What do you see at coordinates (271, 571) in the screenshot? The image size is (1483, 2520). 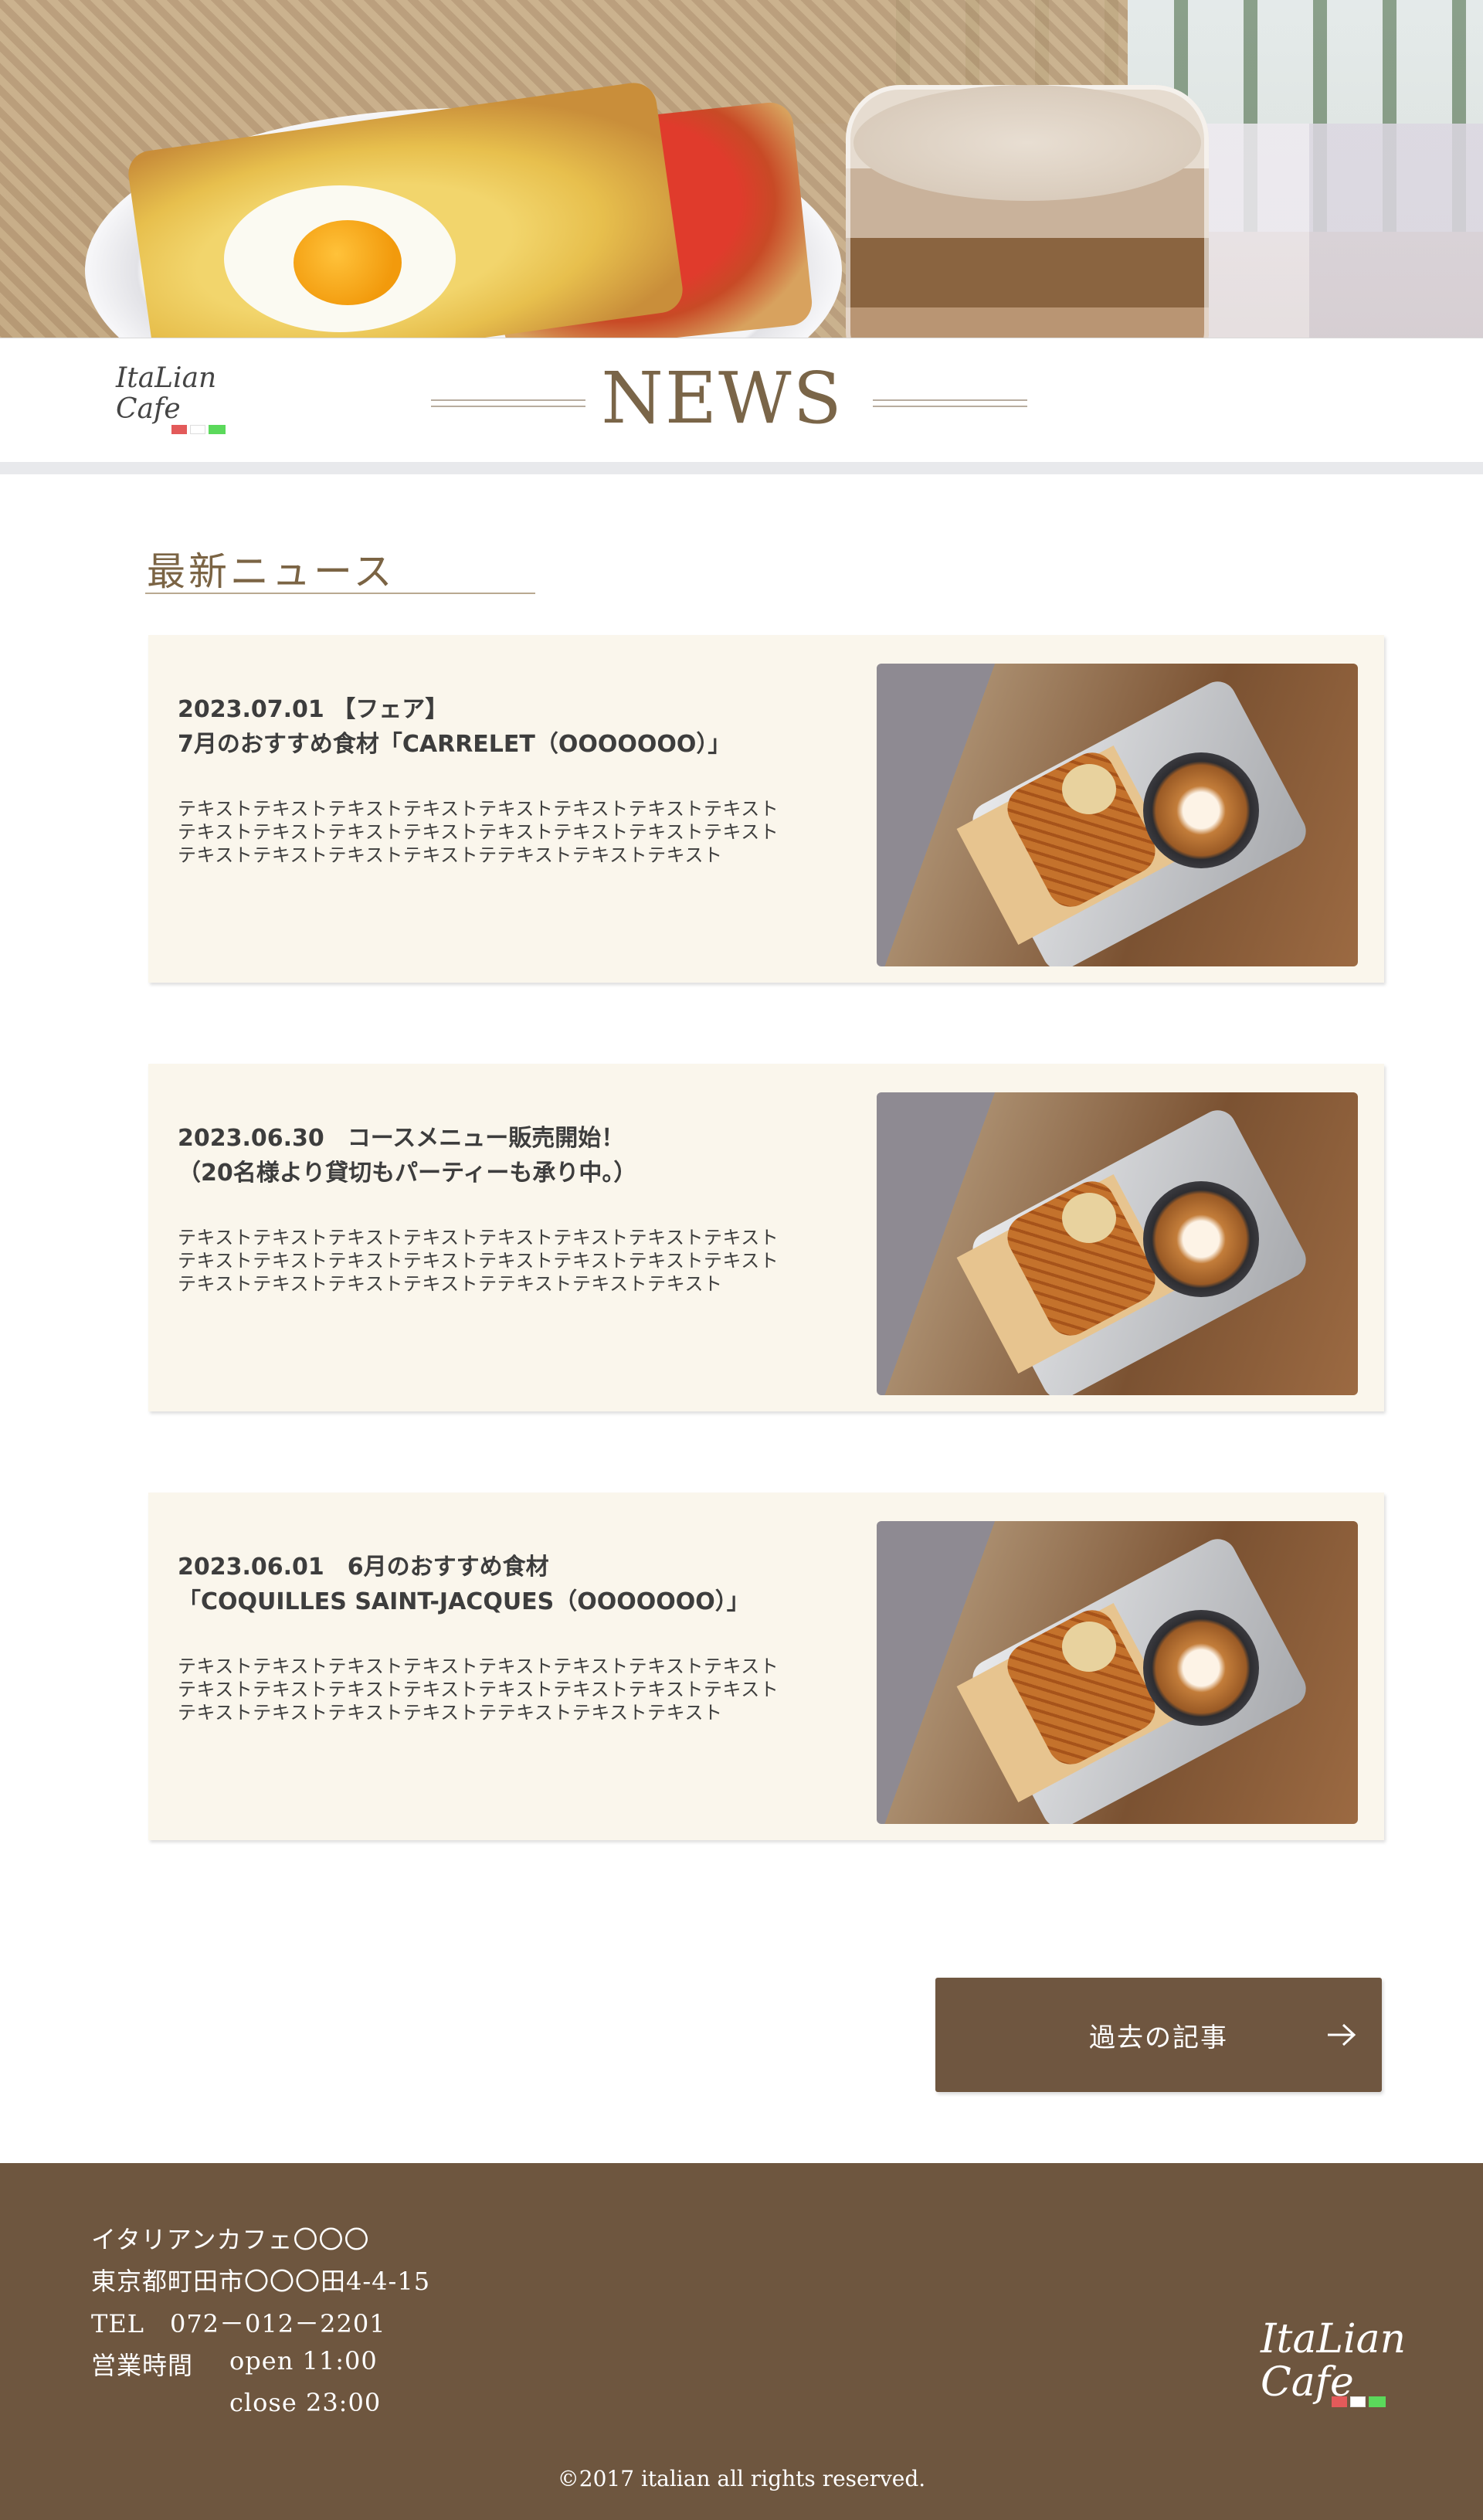 I see `section-heading: 最新ニュース` at bounding box center [271, 571].